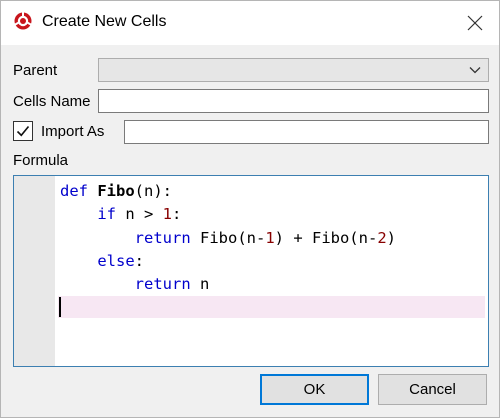  Describe the element at coordinates (432, 389) in the screenshot. I see `cancel-button: Cancel` at that location.